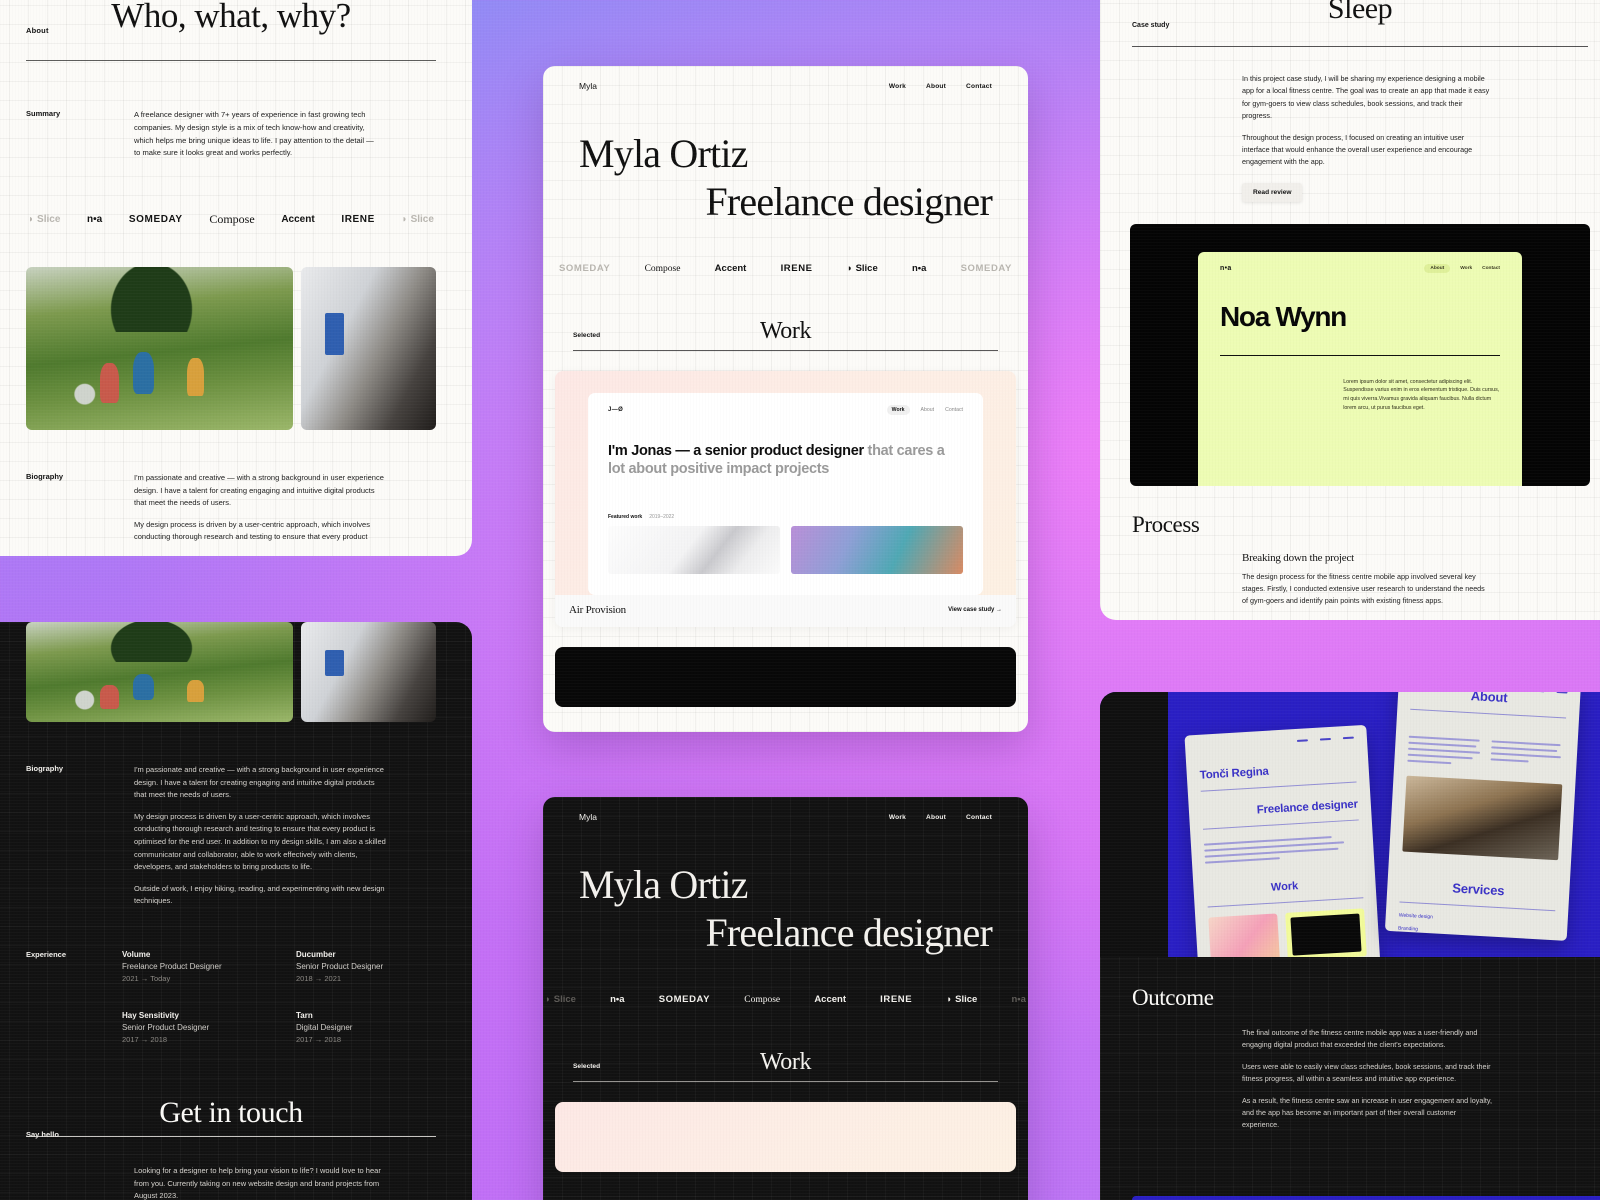  Describe the element at coordinates (785, 550) in the screenshot. I see `mockup-thumbnails` at that location.